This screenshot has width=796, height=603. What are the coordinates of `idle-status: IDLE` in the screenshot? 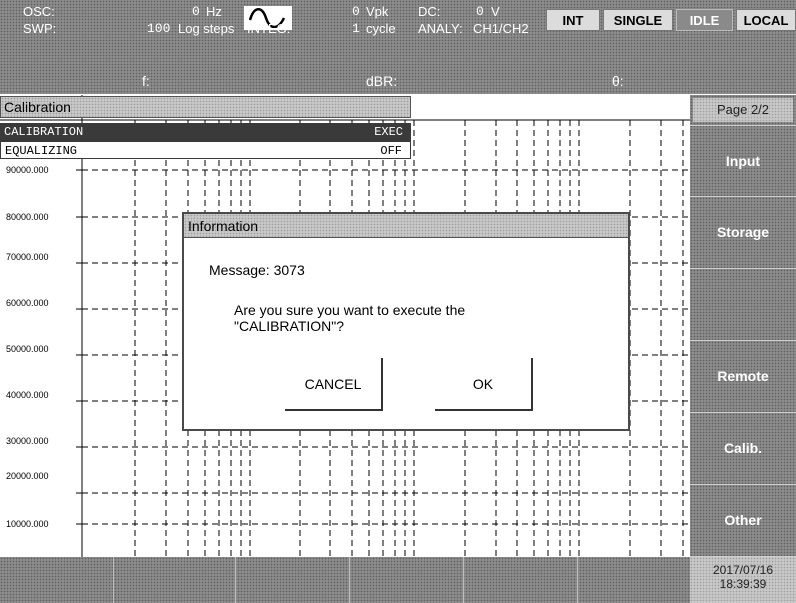 It's located at (704, 20).